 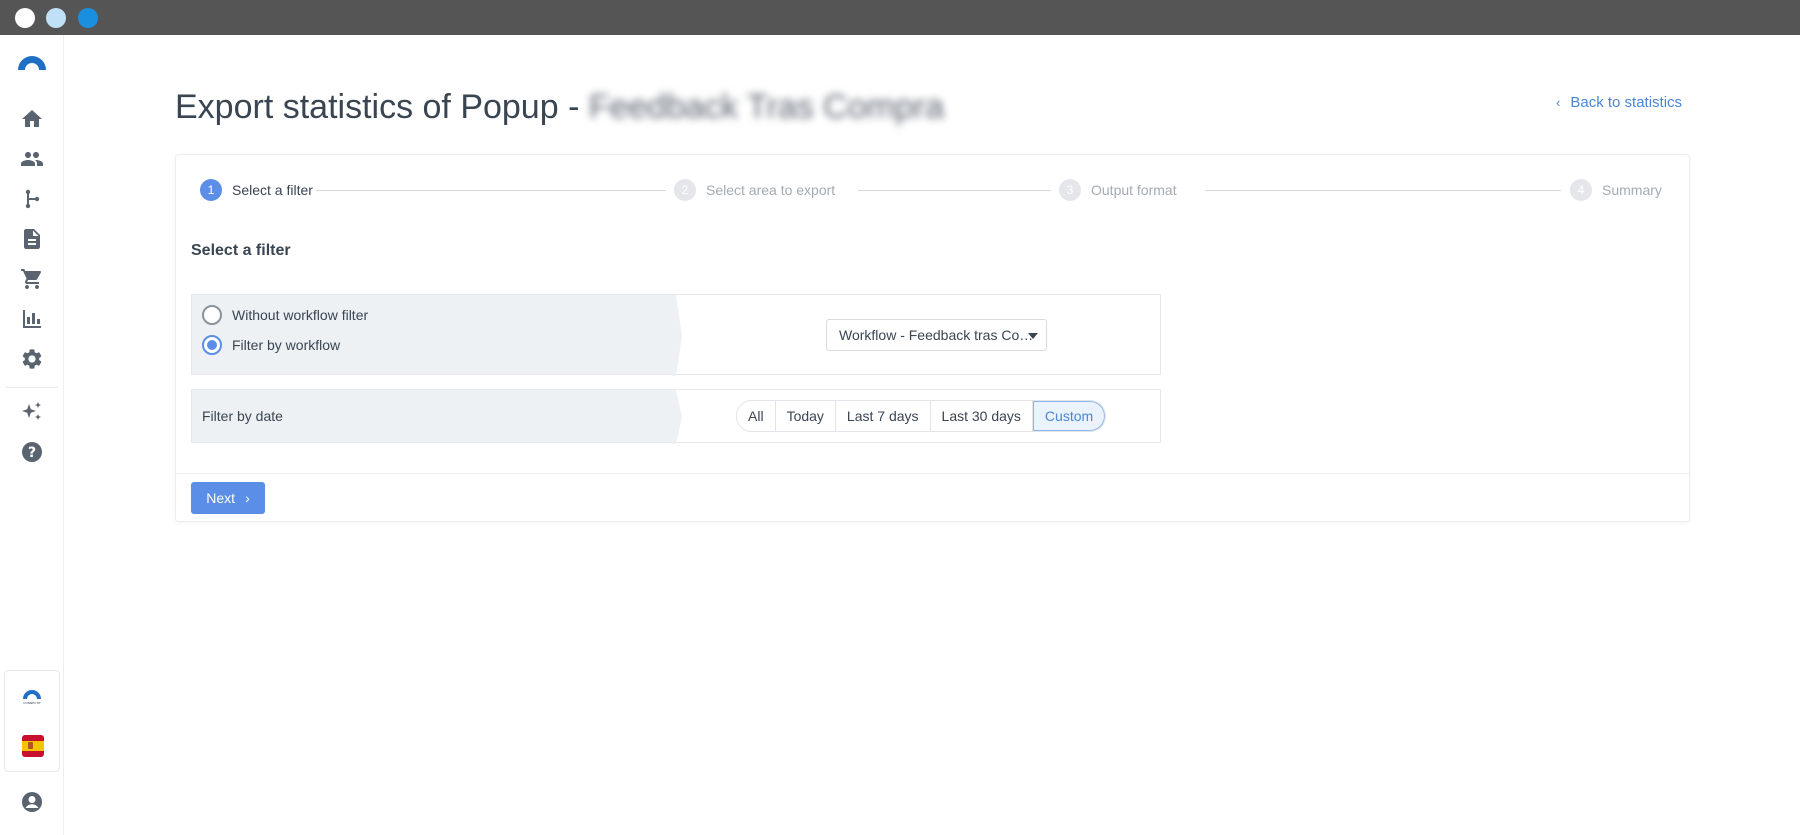 What do you see at coordinates (32, 435) in the screenshot?
I see `sidebar: ? CONNECTIF` at bounding box center [32, 435].